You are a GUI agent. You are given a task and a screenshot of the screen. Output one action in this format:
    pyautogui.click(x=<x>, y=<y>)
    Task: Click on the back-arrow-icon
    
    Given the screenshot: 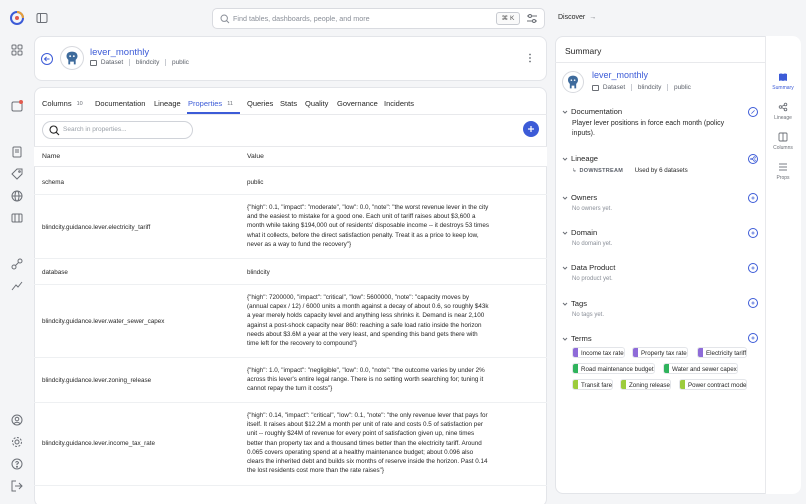 What is the action you would take?
    pyautogui.click(x=47, y=59)
    